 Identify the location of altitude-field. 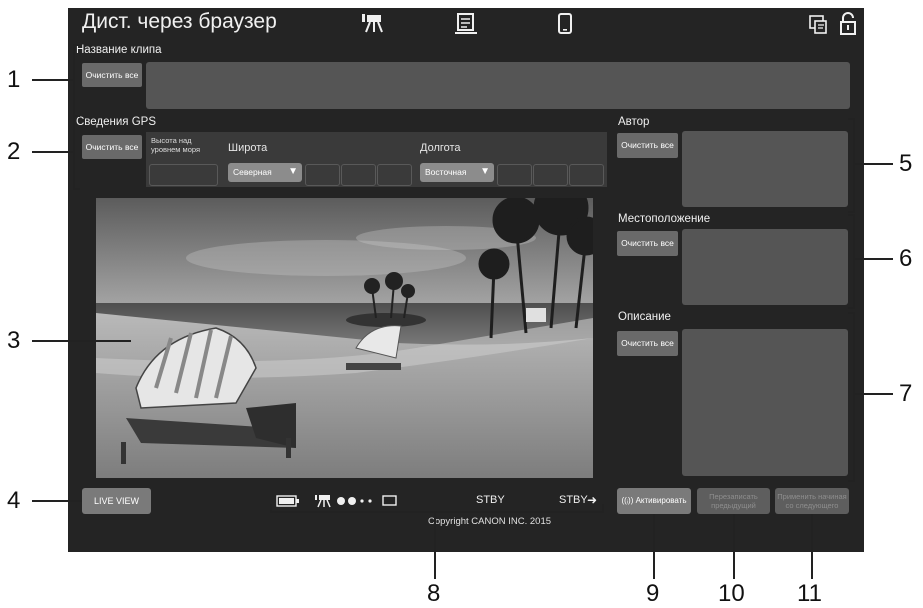
(183, 175).